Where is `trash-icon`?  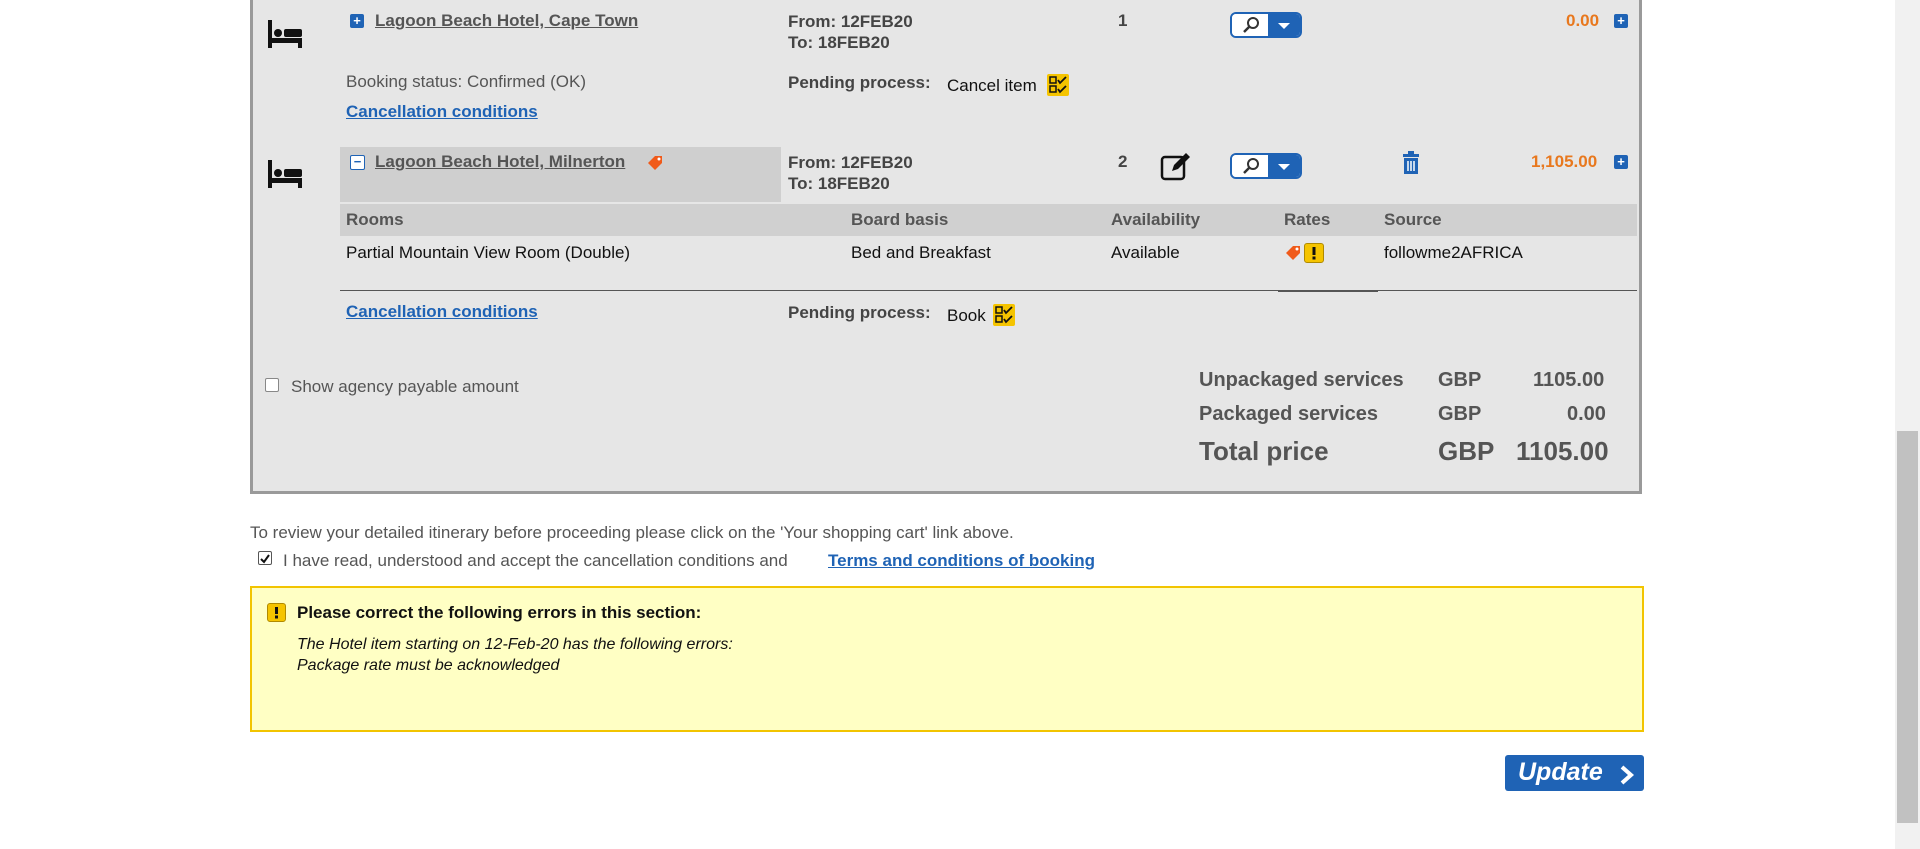
trash-icon is located at coordinates (1411, 163).